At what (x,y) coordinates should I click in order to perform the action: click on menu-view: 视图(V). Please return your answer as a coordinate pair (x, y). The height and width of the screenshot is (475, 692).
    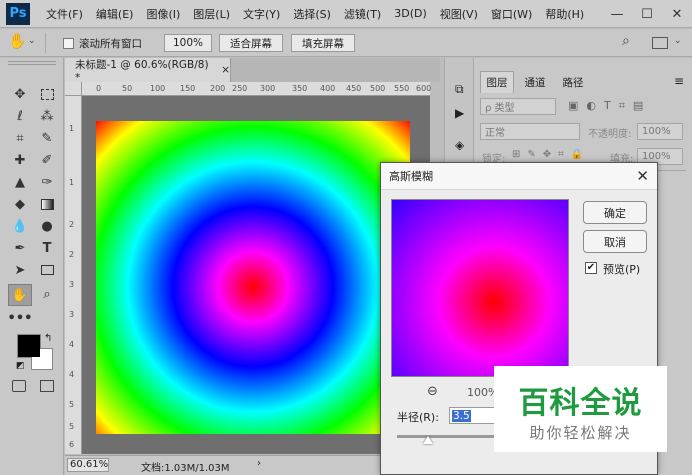
    Looking at the image, I should click on (459, 14).